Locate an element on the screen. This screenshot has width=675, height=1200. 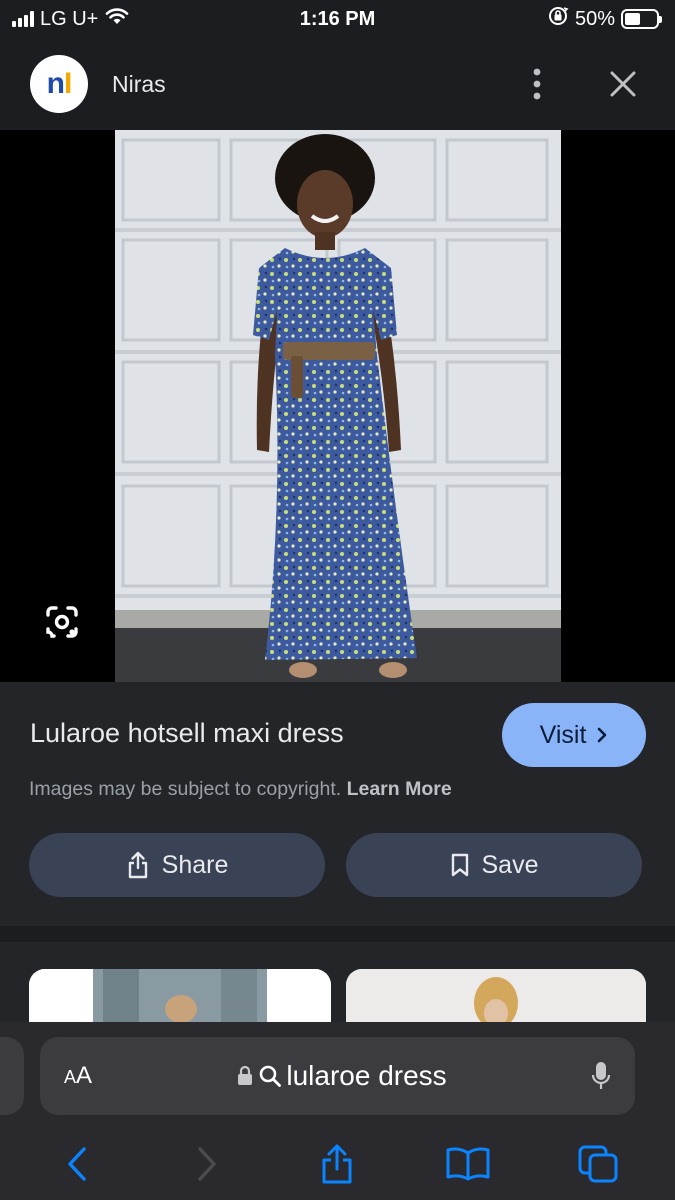
site-logo: nI is located at coordinates (59, 84).